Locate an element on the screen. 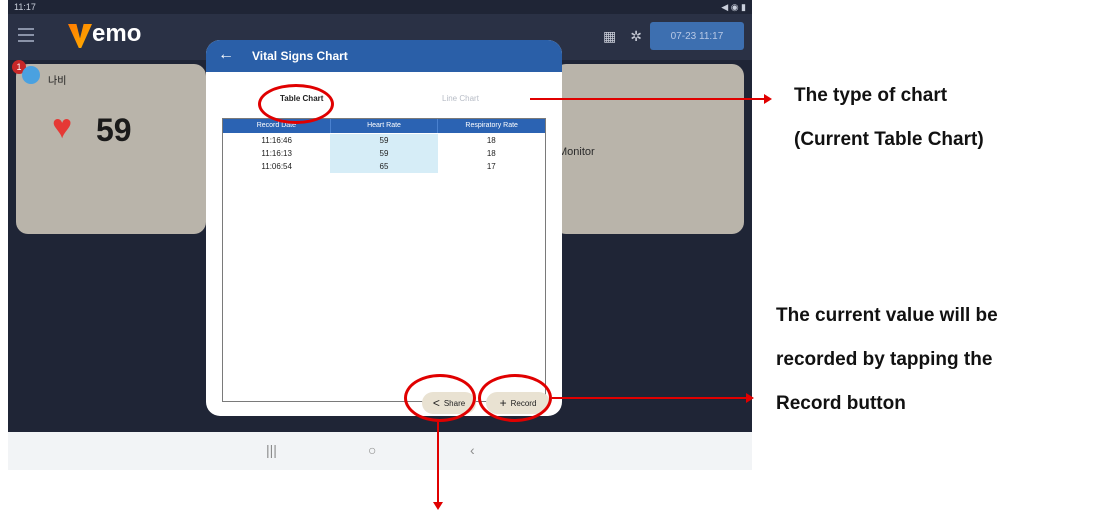 This screenshot has height=517, width=1102. monitor-label: Monitor is located at coordinates (576, 152).